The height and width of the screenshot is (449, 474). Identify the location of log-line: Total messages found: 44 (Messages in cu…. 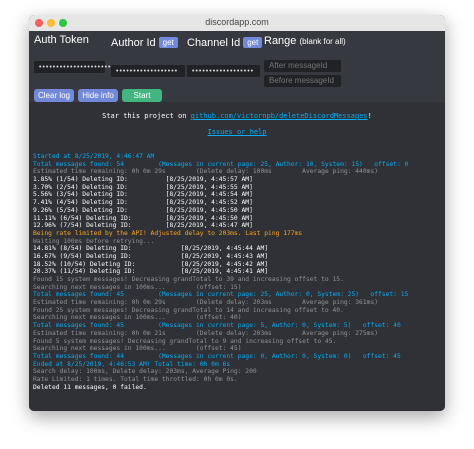
(217, 356).